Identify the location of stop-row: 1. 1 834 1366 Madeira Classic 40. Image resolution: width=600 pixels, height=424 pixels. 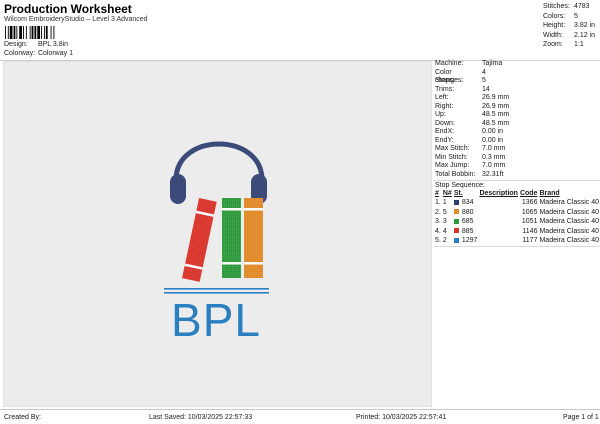
(517, 203).